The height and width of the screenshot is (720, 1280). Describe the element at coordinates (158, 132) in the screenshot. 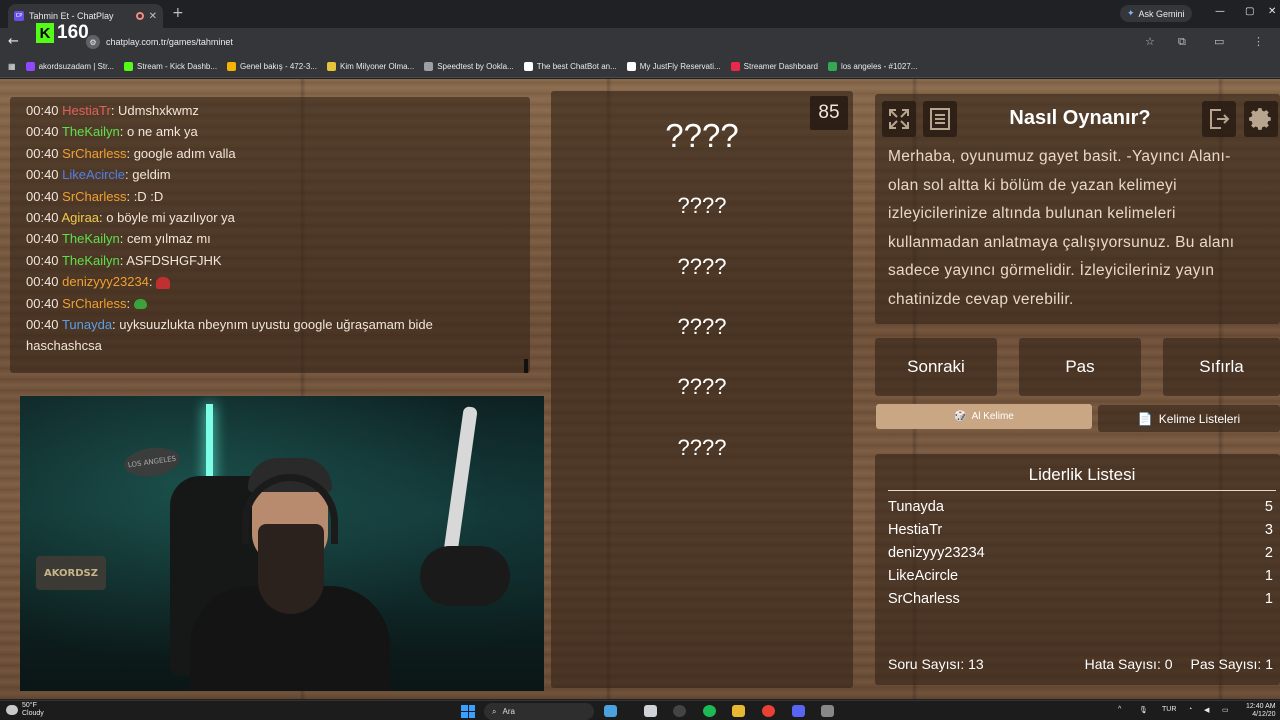

I see `chat-text: : o ne amk ya` at that location.